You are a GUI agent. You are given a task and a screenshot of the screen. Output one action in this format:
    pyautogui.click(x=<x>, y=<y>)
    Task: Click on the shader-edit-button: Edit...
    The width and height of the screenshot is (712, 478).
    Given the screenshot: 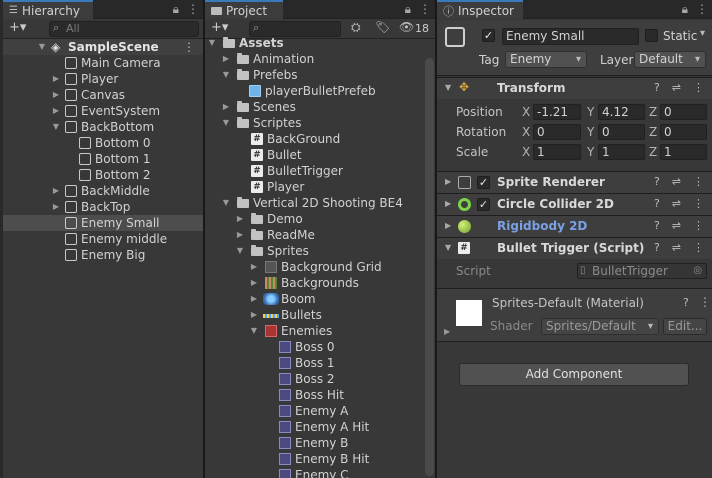 What is the action you would take?
    pyautogui.click(x=685, y=326)
    